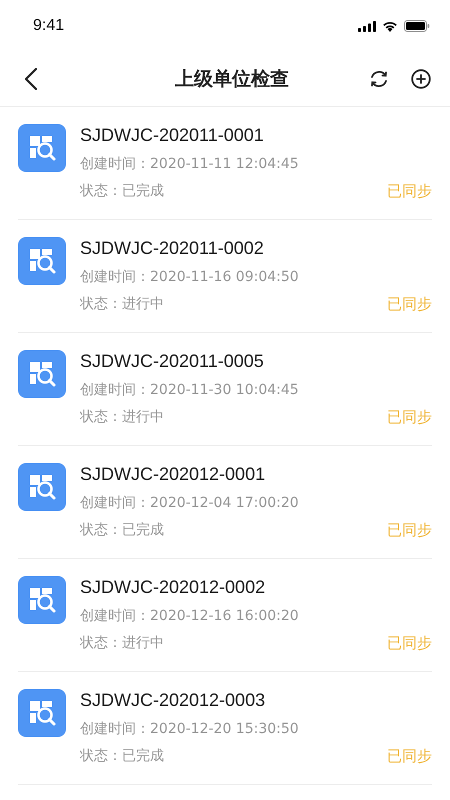  Describe the element at coordinates (379, 79) in the screenshot. I see `refresh-button` at that location.